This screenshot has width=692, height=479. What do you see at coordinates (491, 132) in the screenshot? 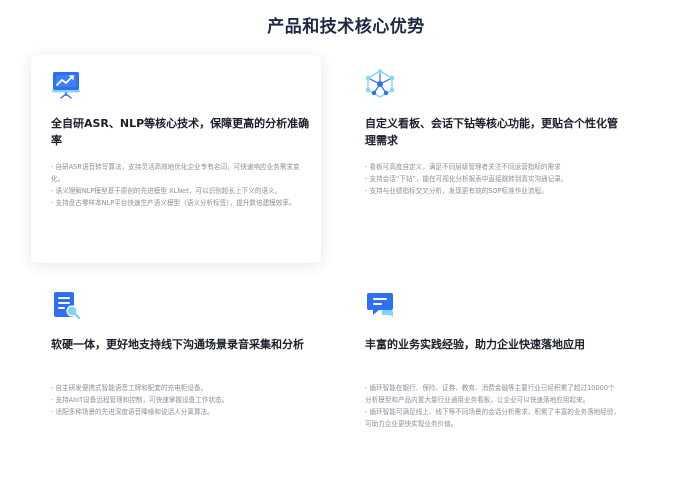
I see `card-title: 自定义看板、会话下钻等核心功能，更贴合个性化管理需求` at bounding box center [491, 132].